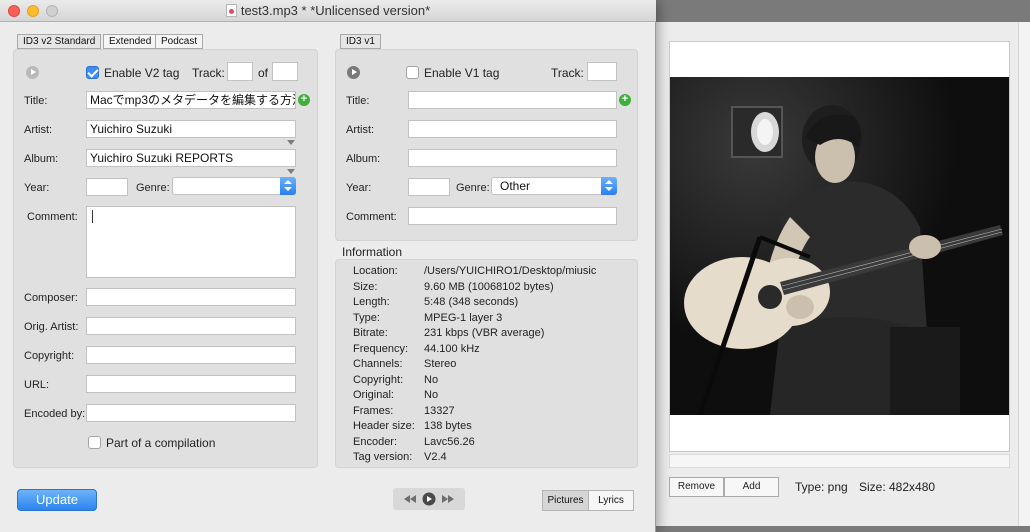 The image size is (1030, 532). Describe the element at coordinates (473, 188) in the screenshot. I see `v1-genre-label: Genre:` at that location.